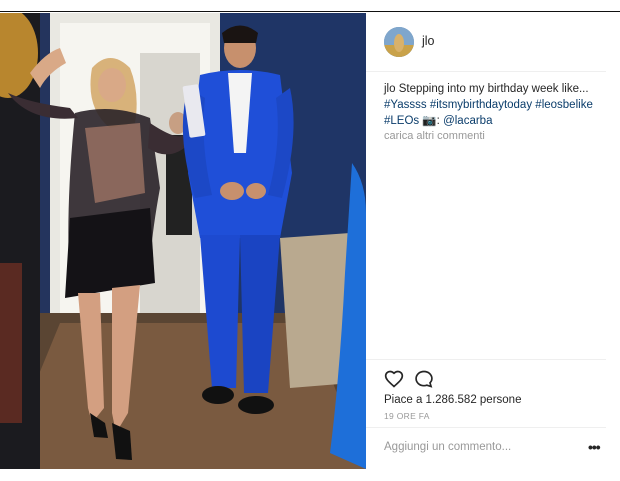 This screenshot has height=481, width=620. What do you see at coordinates (431, 121) in the screenshot?
I see `camera-credit: 📷:` at bounding box center [431, 121].